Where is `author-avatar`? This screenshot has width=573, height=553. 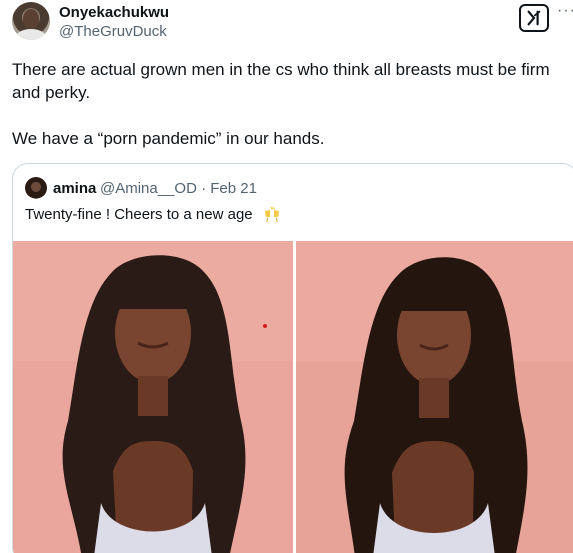
author-avatar is located at coordinates (31, 21).